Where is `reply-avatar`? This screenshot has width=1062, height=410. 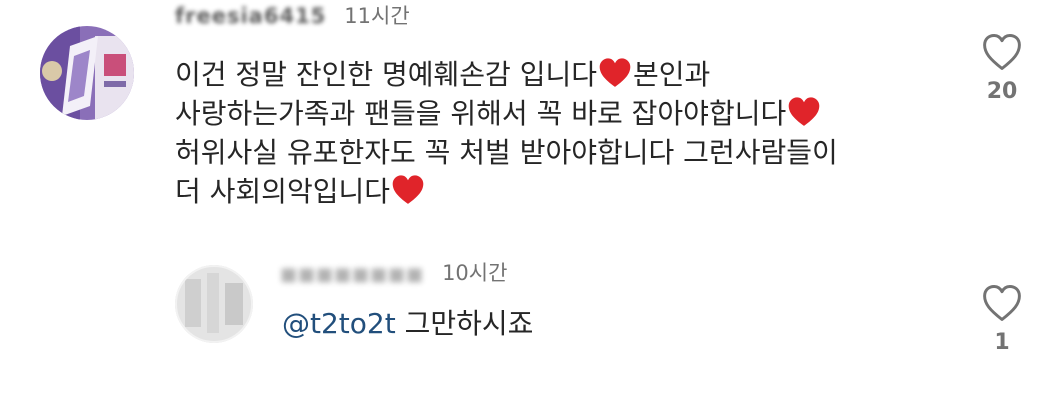
reply-avatar is located at coordinates (214, 304).